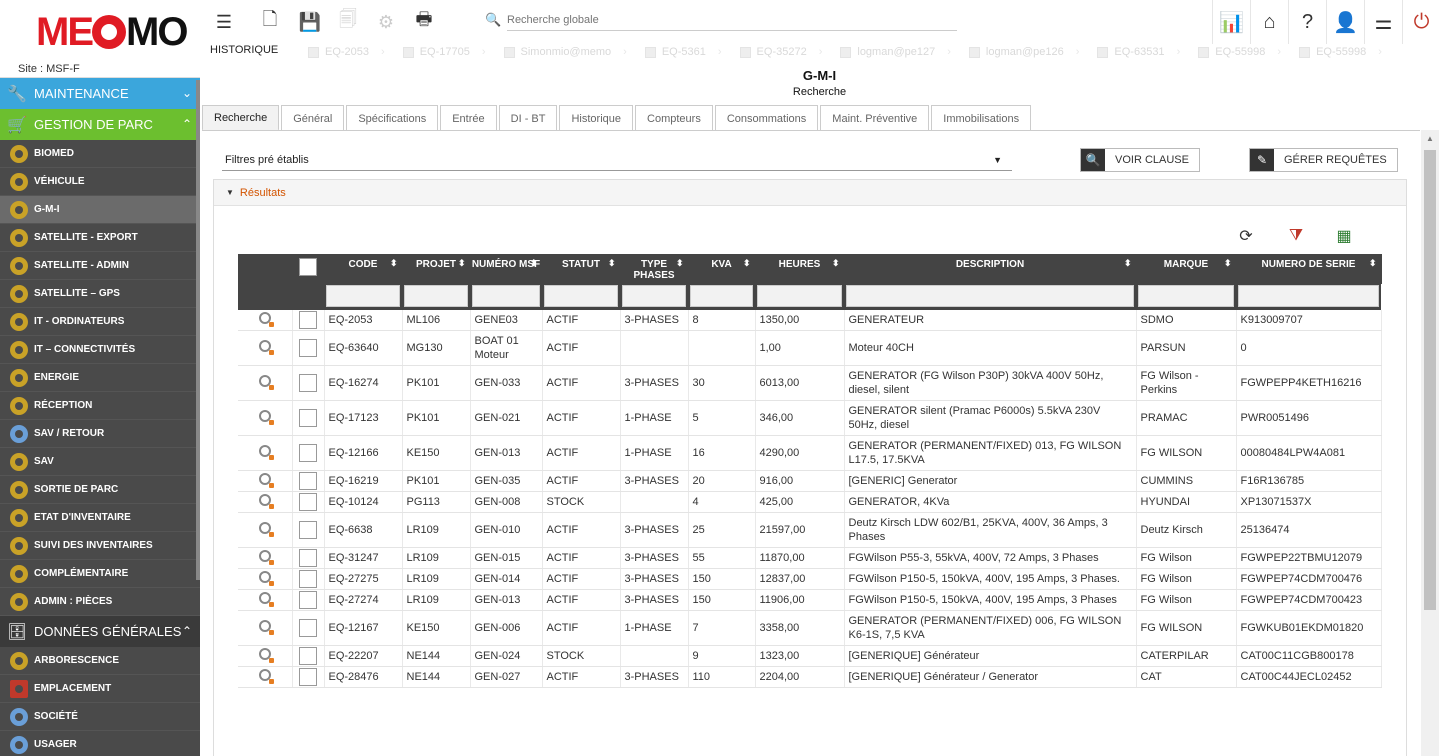  Describe the element at coordinates (1240, 52) in the screenshot. I see `history-chip: EQ-55998 ›` at that location.